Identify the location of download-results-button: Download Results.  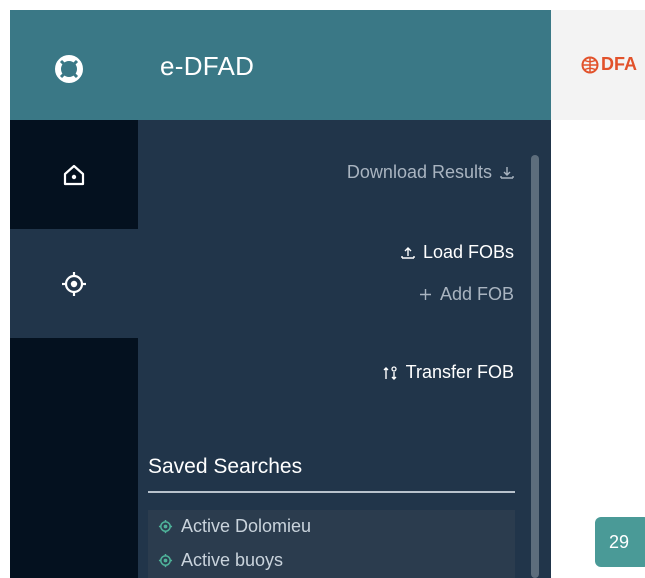
(430, 172).